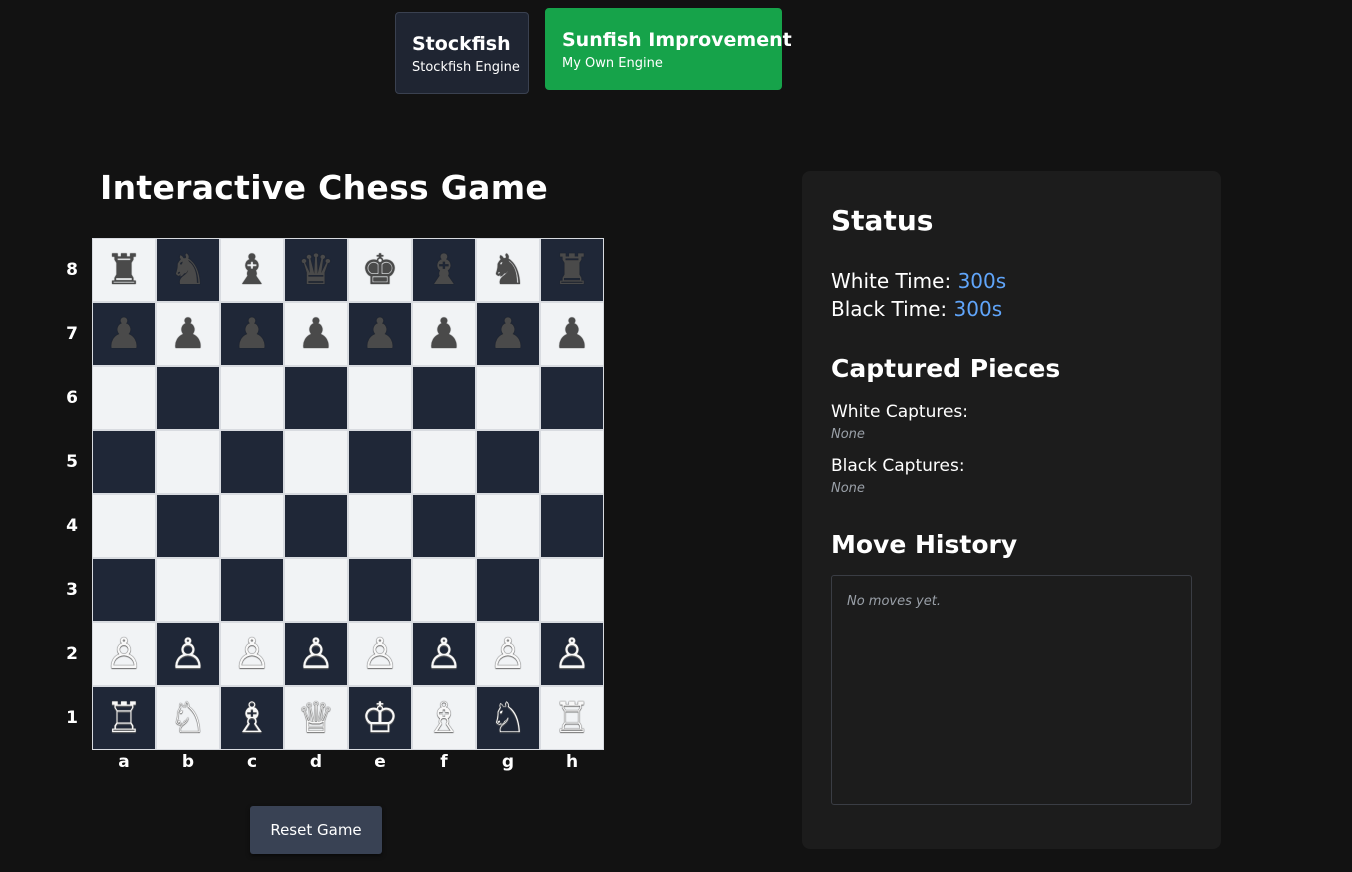 The width and height of the screenshot is (1352, 872). Describe the element at coordinates (572, 526) in the screenshot. I see `square-h4` at that location.